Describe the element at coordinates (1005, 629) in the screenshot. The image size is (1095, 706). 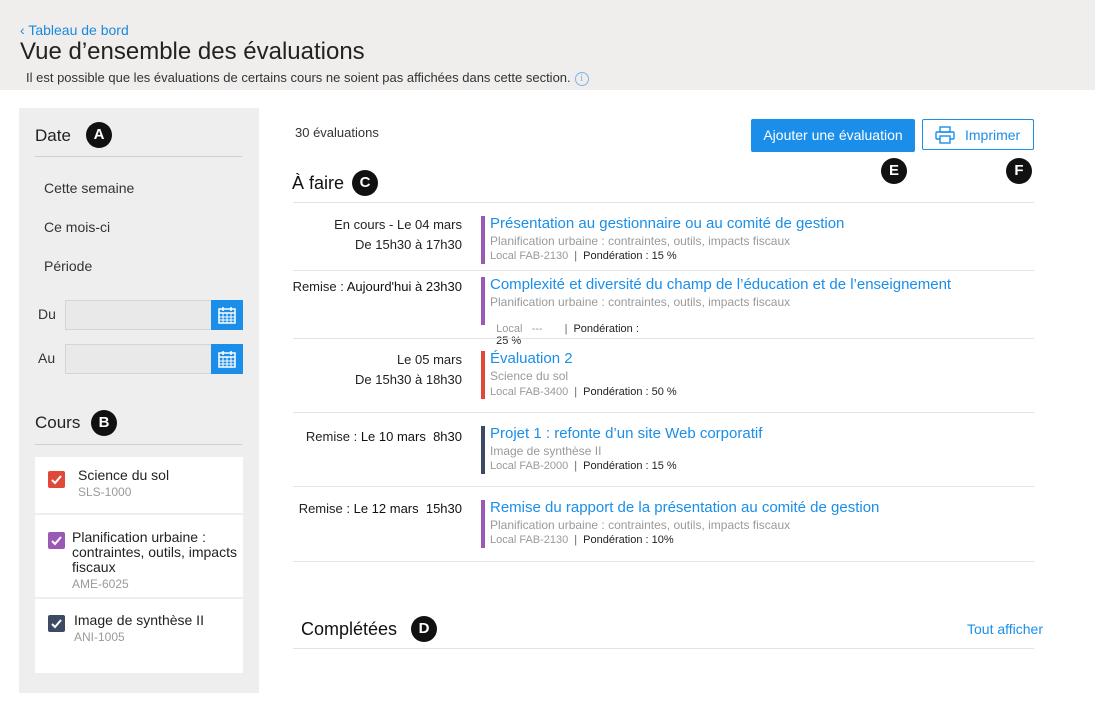
I see `show-all-link: Tout afficher` at that location.